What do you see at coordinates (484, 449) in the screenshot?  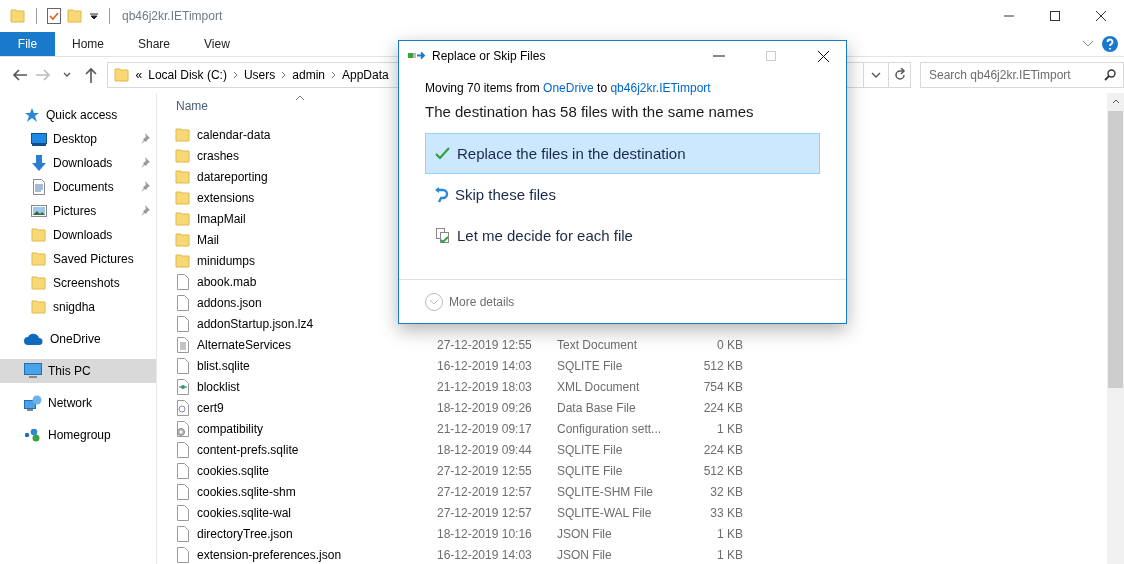 I see `date-modified: 18-12-2019 09:44` at bounding box center [484, 449].